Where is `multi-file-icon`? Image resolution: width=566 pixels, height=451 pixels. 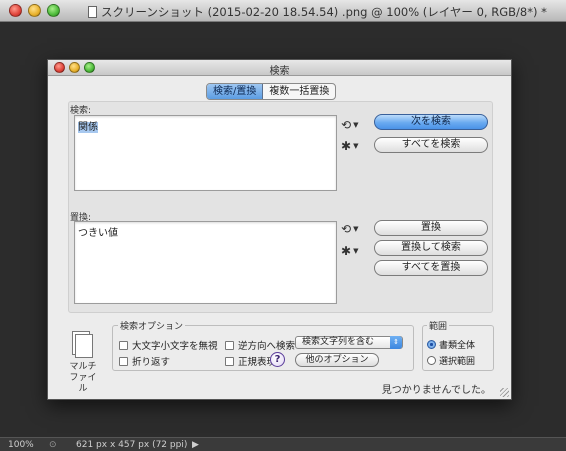
multi-file-icon is located at coordinates (83, 345).